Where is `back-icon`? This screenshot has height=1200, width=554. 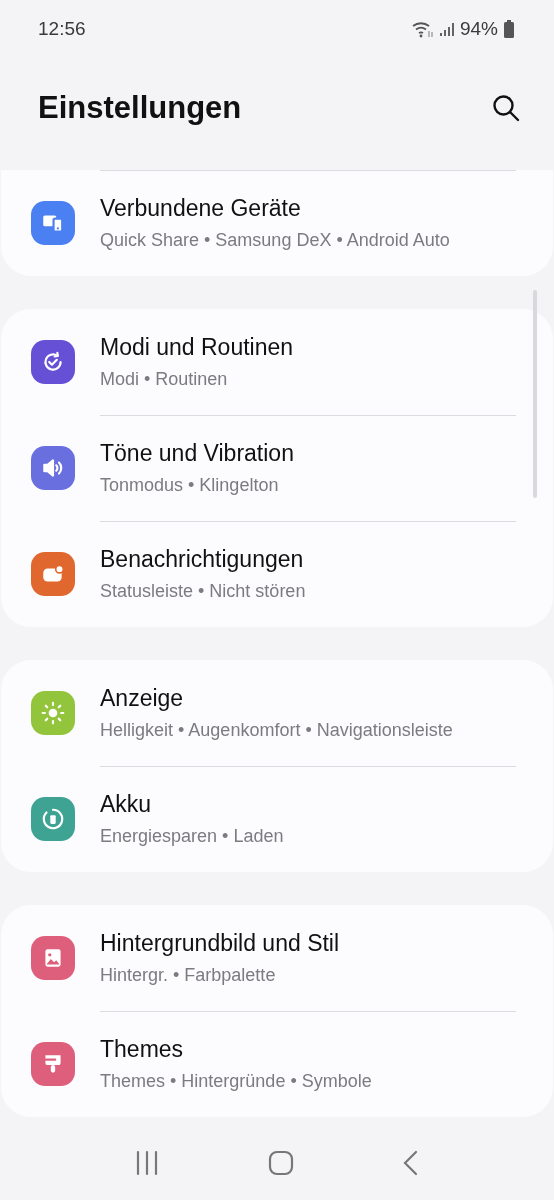
back-icon is located at coordinates (411, 1162).